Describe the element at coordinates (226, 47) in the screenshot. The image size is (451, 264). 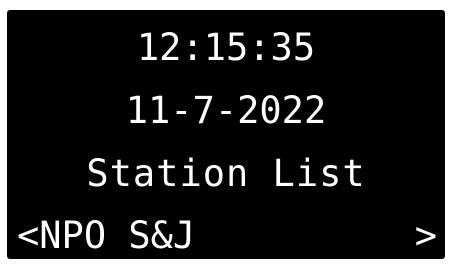
I see `clock-time: 12:15:35` at that location.